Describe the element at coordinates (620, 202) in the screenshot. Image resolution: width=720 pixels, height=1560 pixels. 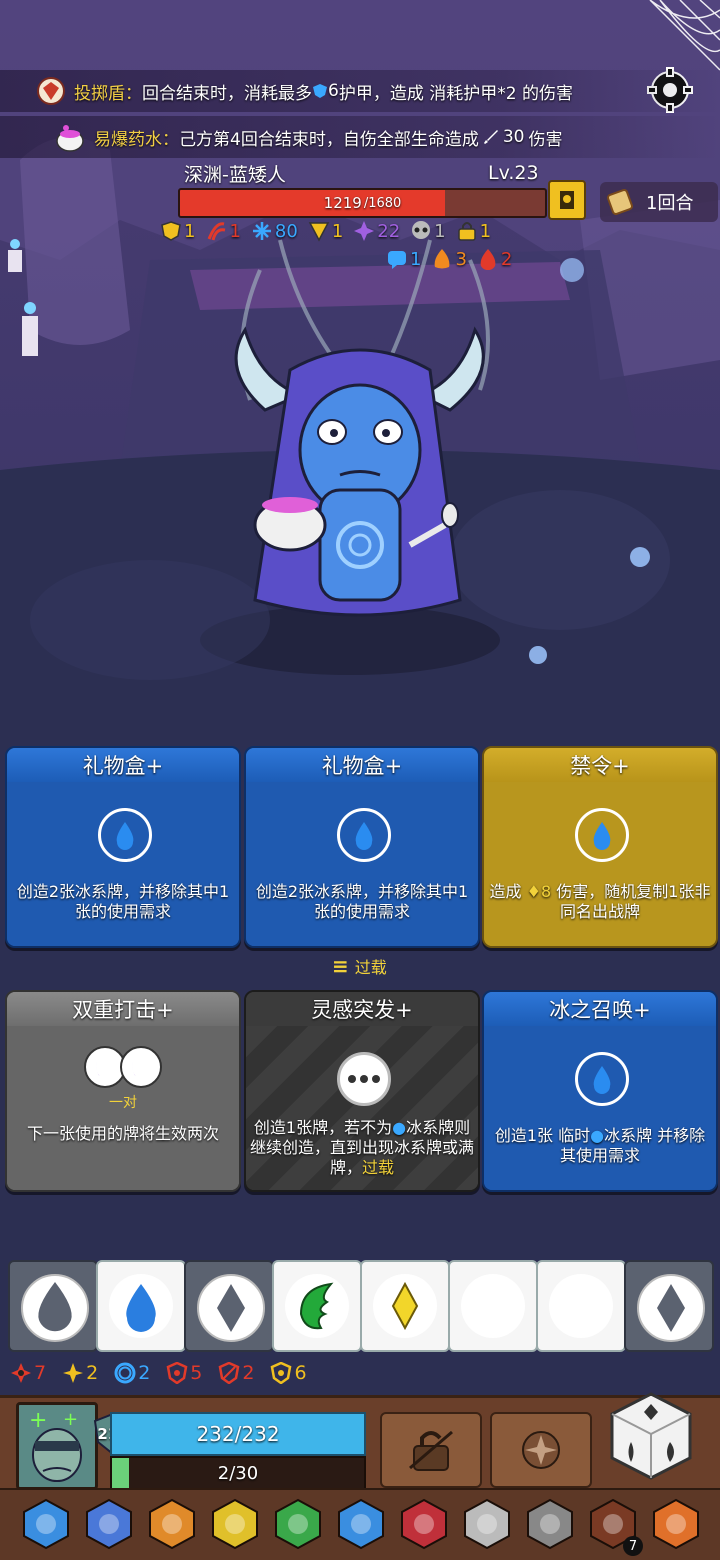
I see `scroll-icon` at that location.